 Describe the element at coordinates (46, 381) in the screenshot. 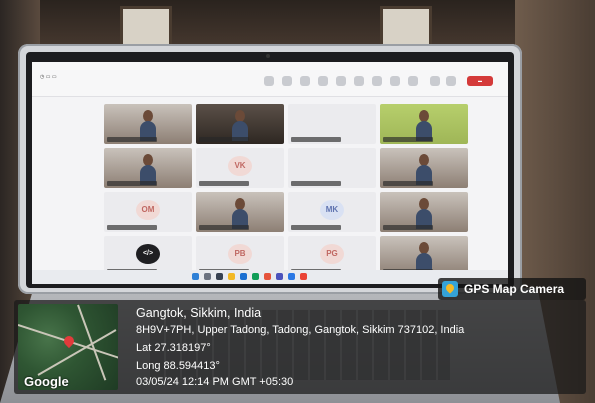

I see `map-brand: Google` at that location.